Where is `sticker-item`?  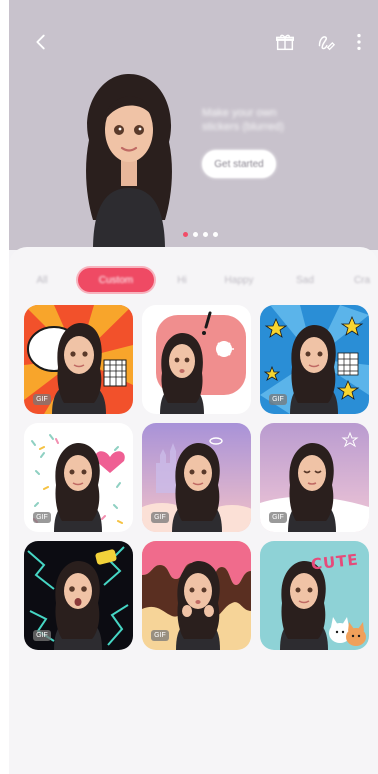
sticker-item is located at coordinates (196, 359).